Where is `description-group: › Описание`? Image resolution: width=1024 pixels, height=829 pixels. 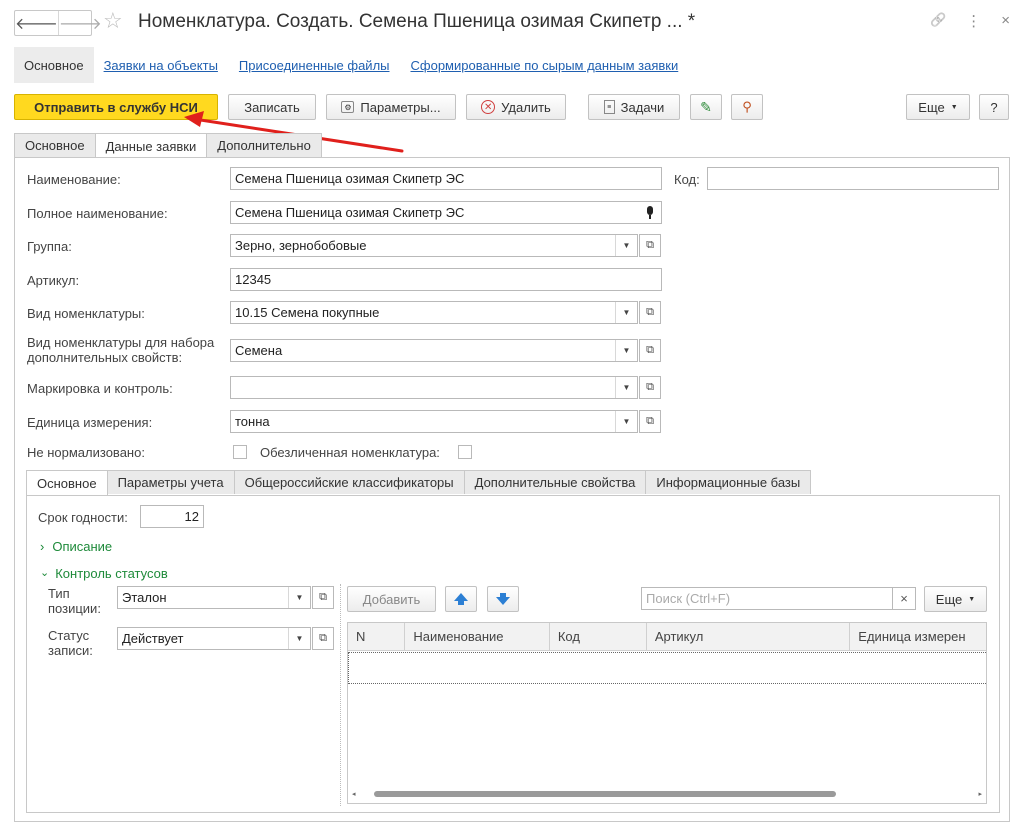 description-group: › Описание is located at coordinates (76, 546).